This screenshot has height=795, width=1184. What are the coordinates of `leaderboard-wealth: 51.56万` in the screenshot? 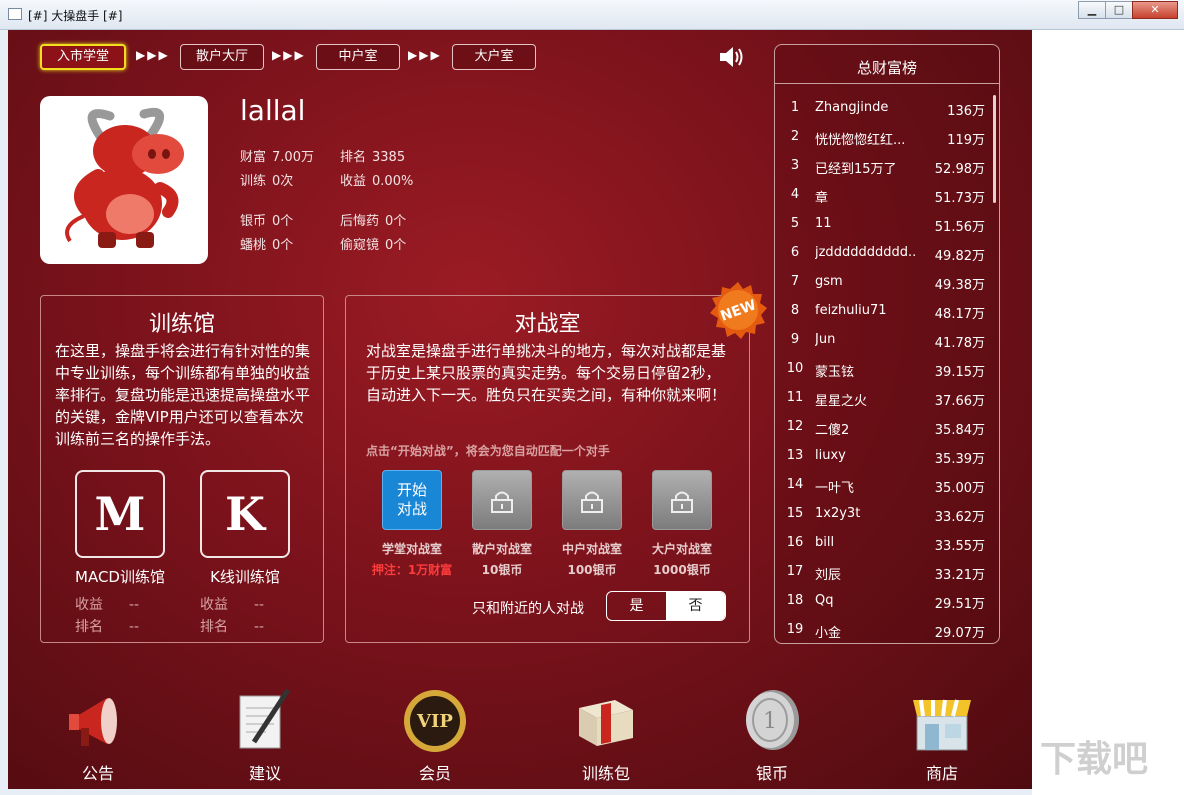 It's located at (959, 227).